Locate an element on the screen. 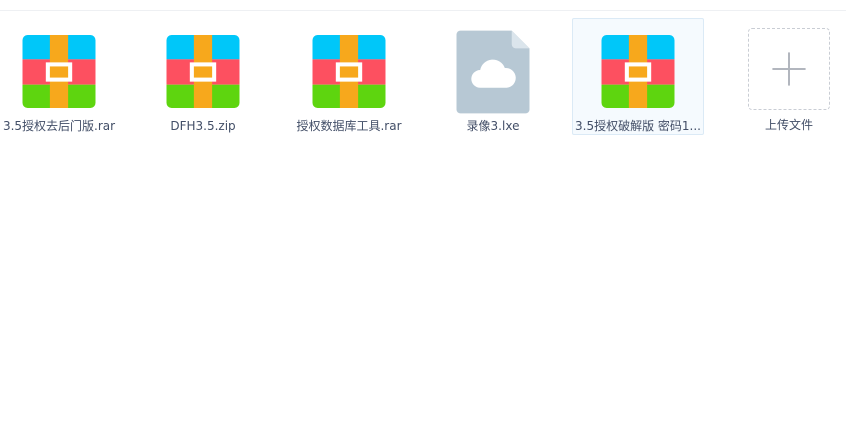 The width and height of the screenshot is (846, 426). upload-dropzone is located at coordinates (789, 69).